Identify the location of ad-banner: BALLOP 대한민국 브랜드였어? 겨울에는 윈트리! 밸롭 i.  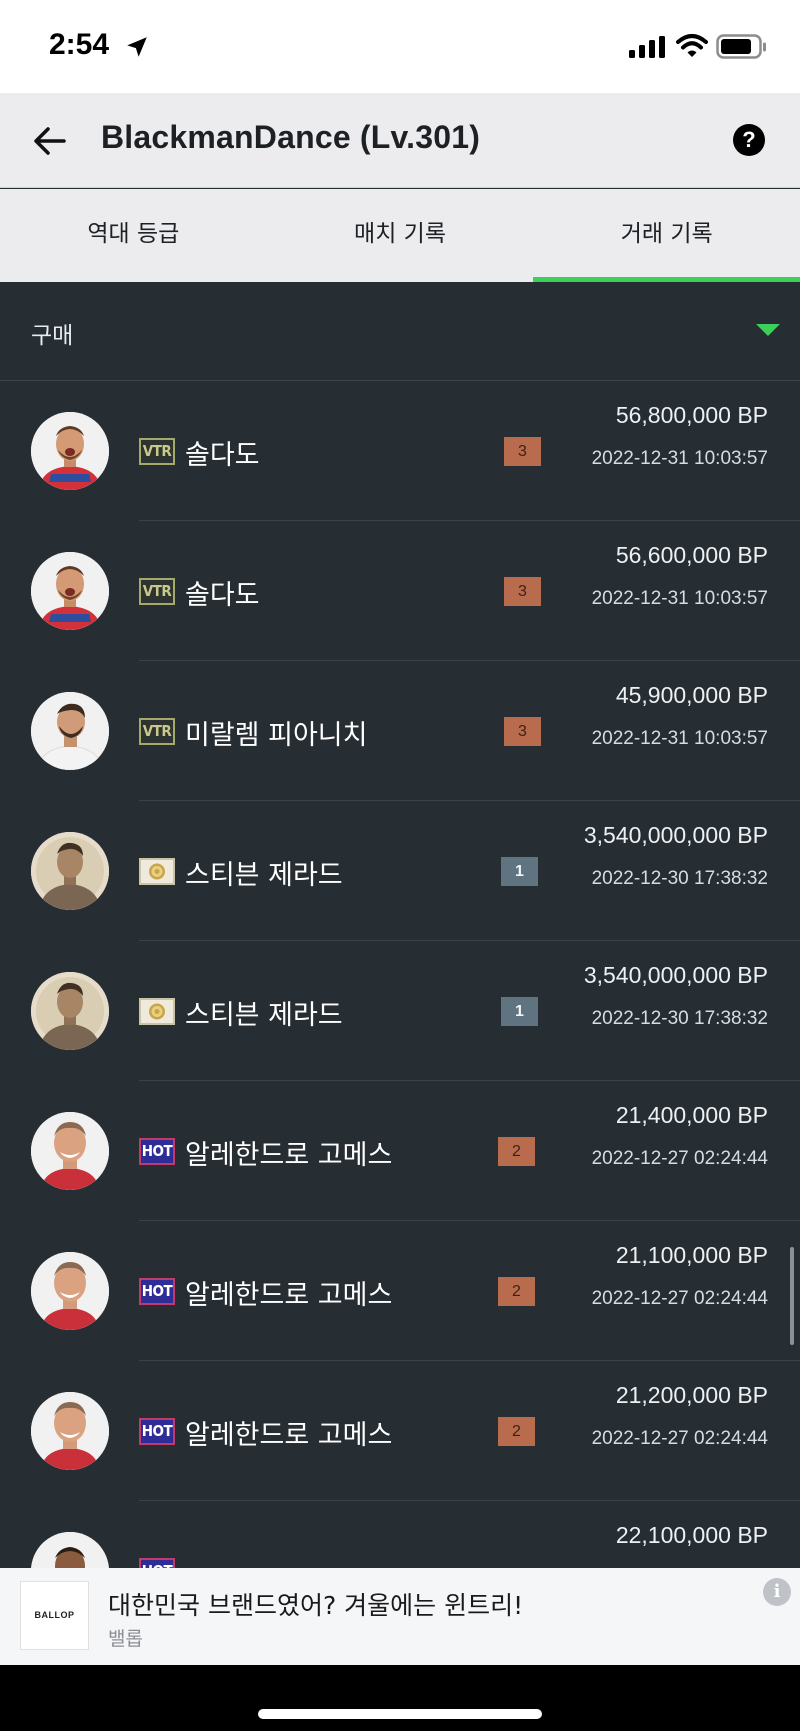
(400, 1616).